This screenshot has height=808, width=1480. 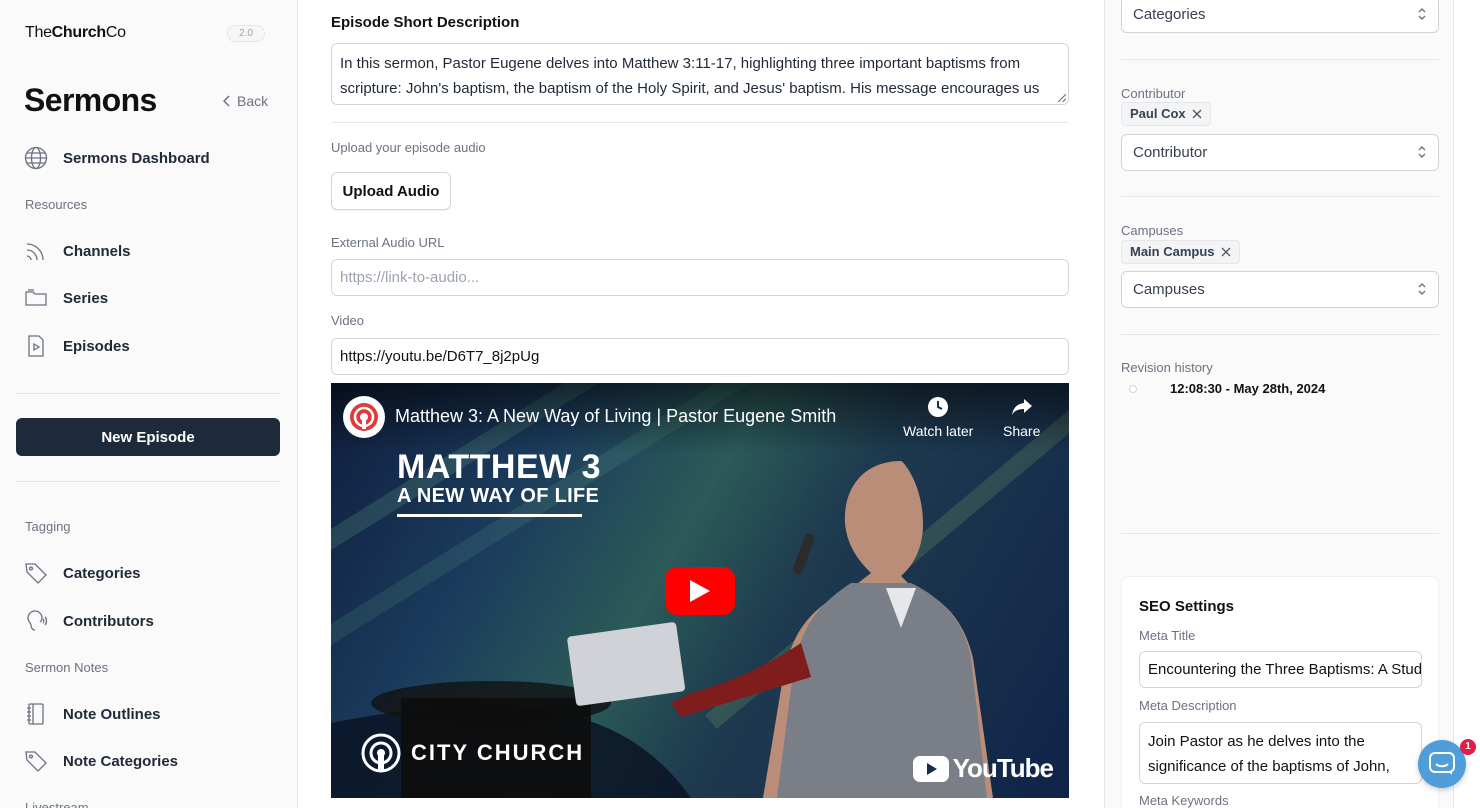 I want to click on church-logo-icon, so click(x=381, y=753).